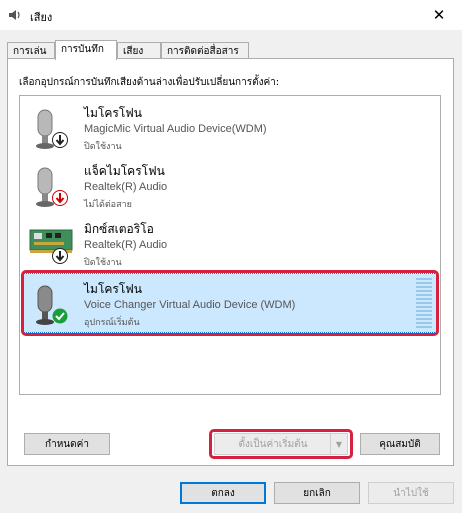  I want to click on arrow-down-red-icon, so click(60, 198).